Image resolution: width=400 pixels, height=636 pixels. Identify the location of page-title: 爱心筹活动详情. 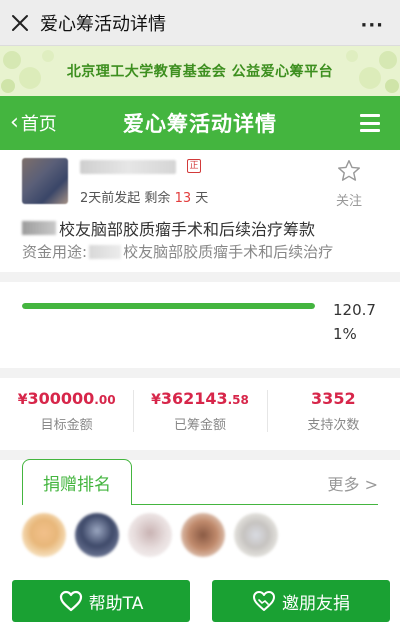
(200, 124).